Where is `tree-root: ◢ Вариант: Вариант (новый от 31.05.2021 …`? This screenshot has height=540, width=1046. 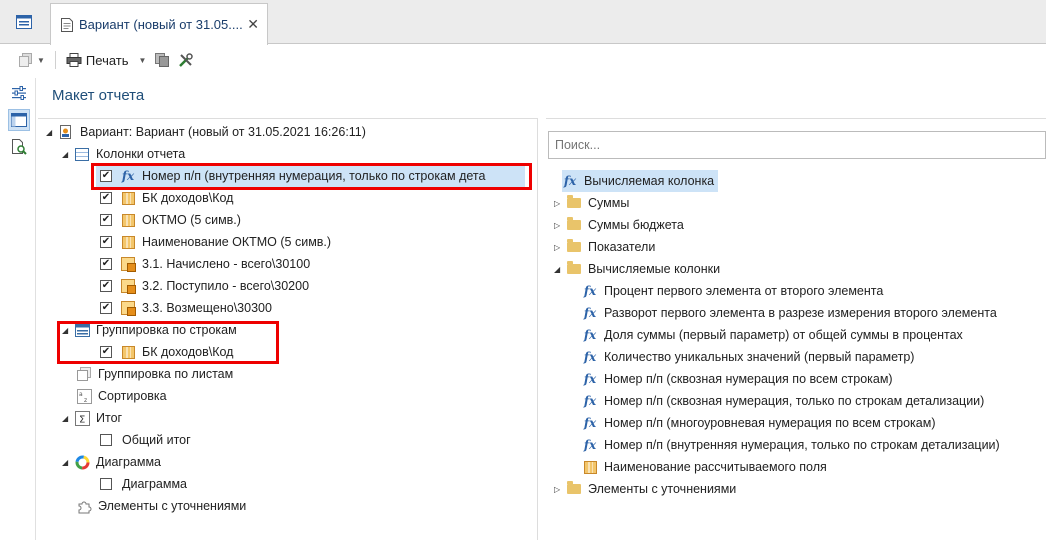 tree-root: ◢ Вариант: Вариант (новый от 31.05.2021 … is located at coordinates (206, 132).